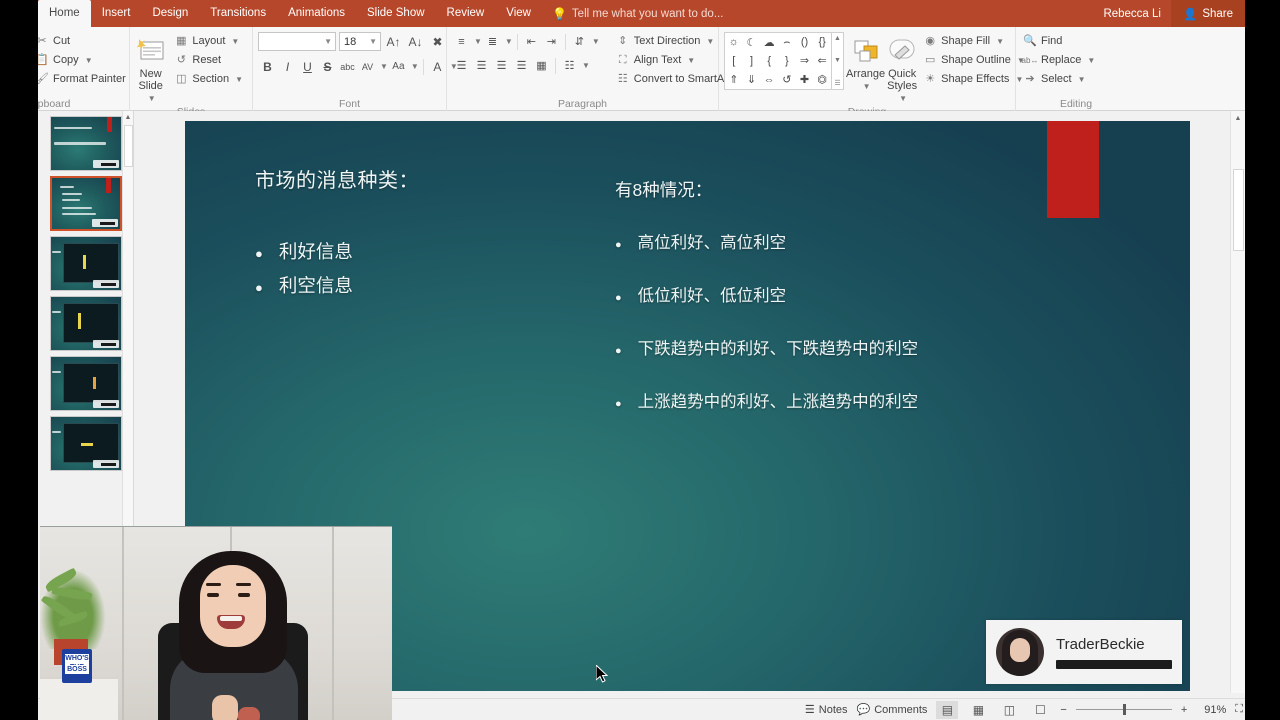  What do you see at coordinates (521, 65) in the screenshot?
I see `justify-button: ☰` at bounding box center [521, 65].